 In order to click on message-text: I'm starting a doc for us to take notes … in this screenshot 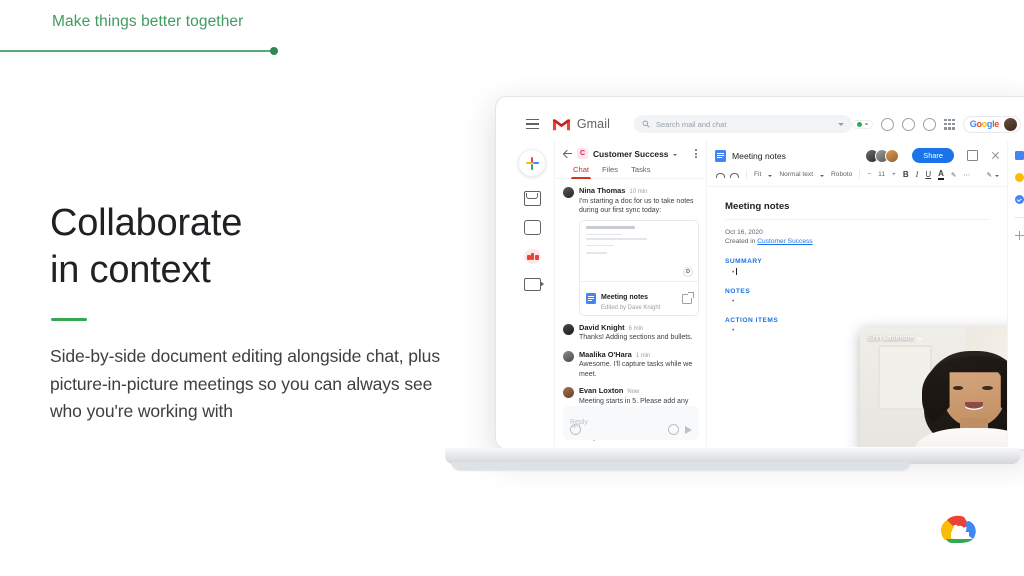, I will do `click(636, 205)`.